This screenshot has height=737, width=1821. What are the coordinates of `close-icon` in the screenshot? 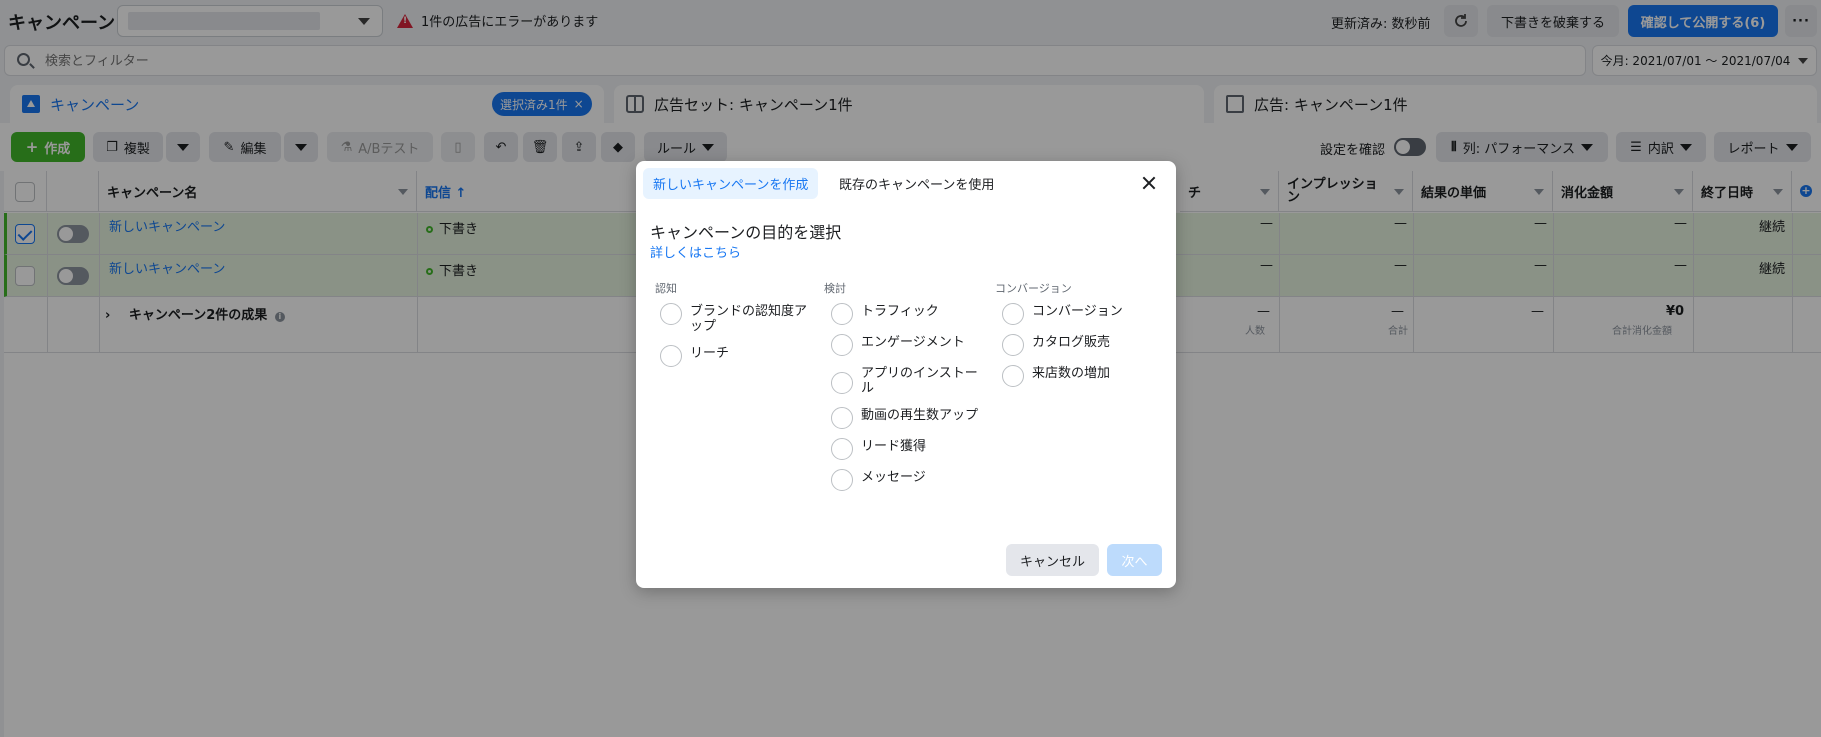 It's located at (1149, 183).